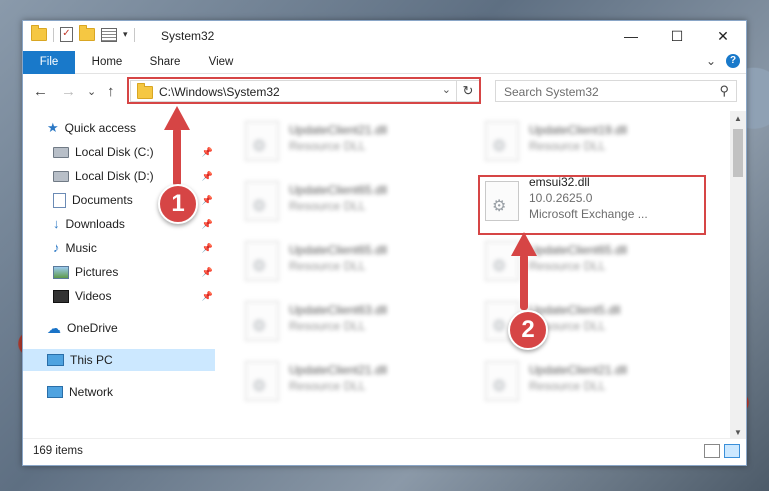  Describe the element at coordinates (165, 62) in the screenshot. I see `tab-share: Share` at that location.